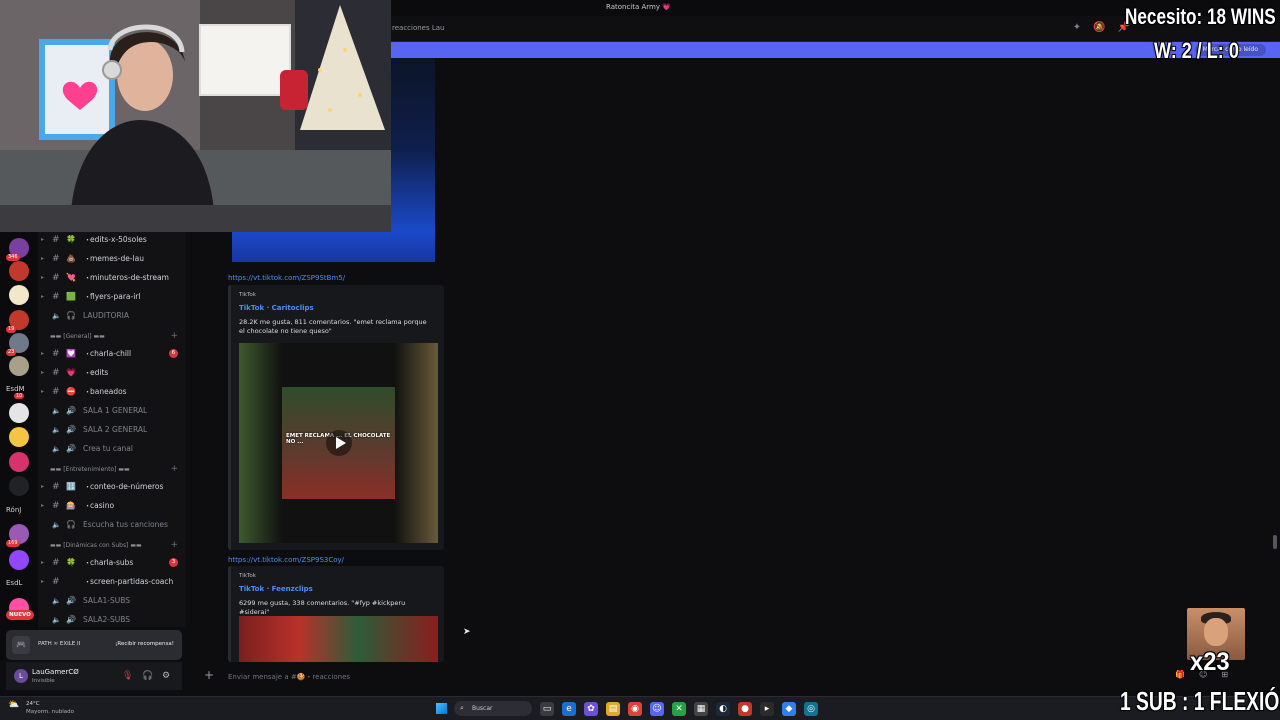  Describe the element at coordinates (15, 389) in the screenshot. I see `server-folder: EsdM` at that location.